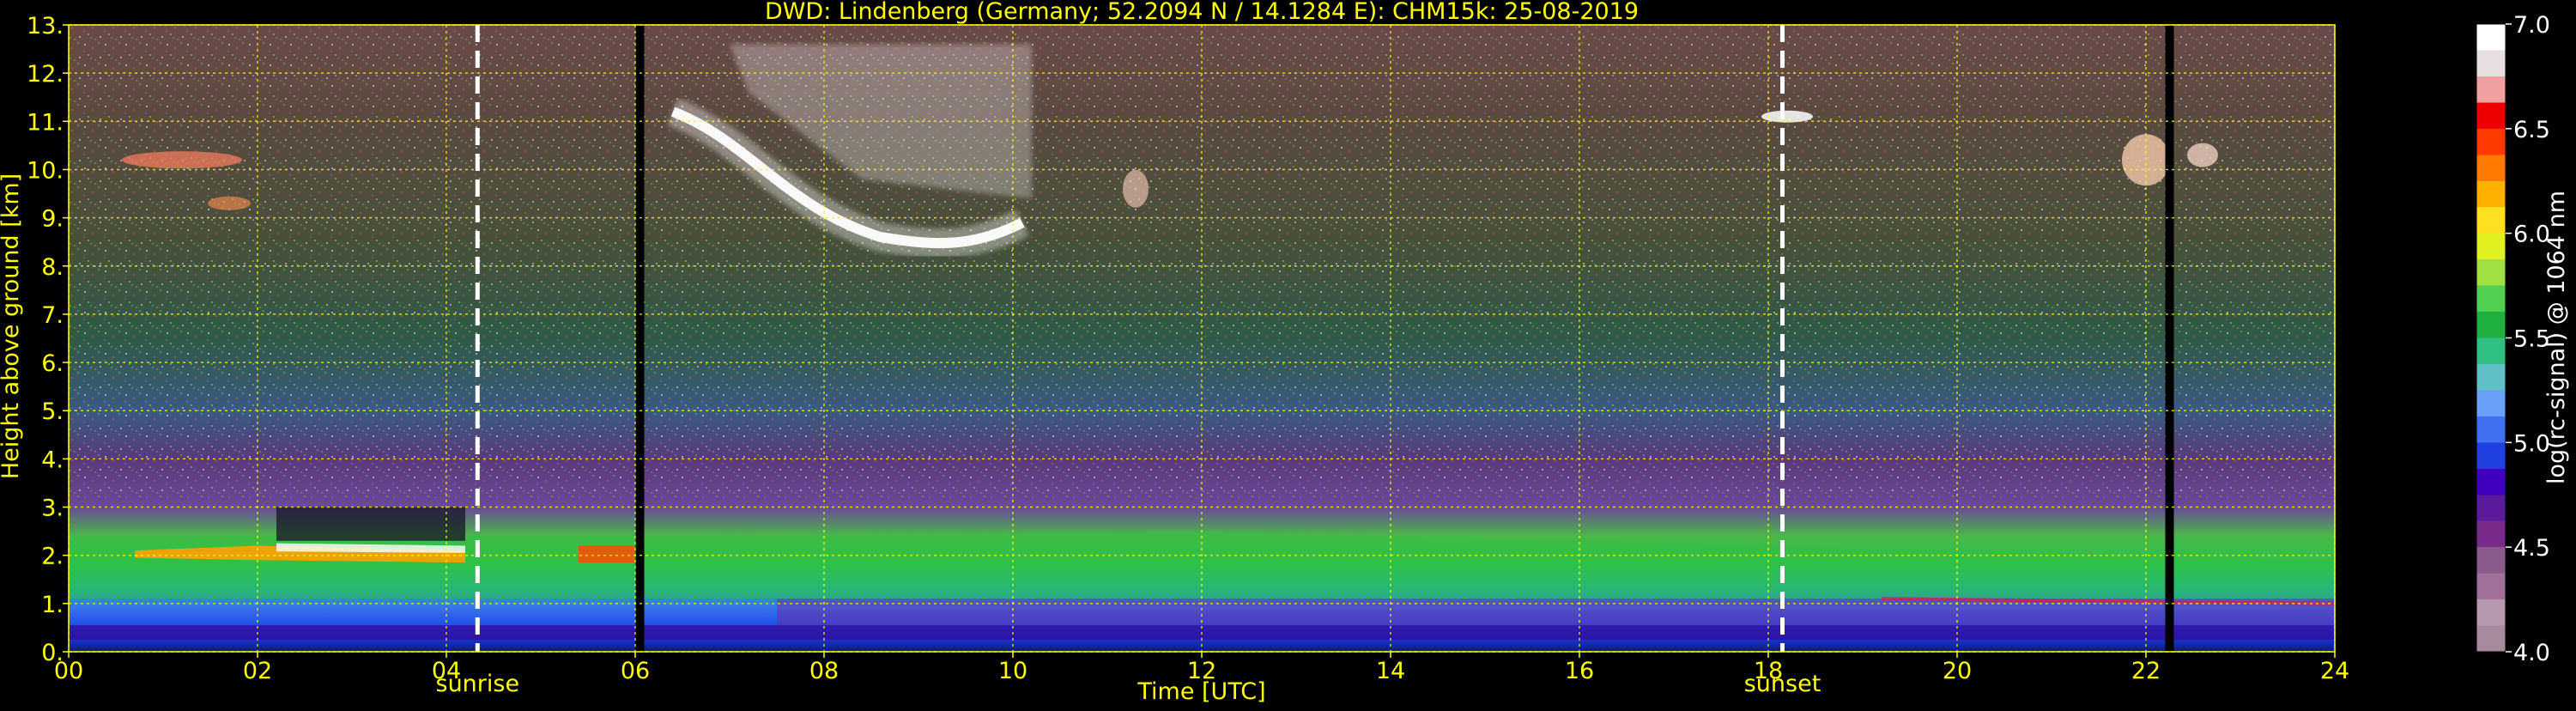  Describe the element at coordinates (45, 27) in the screenshot. I see `y-tick-label: 13.` at that location.